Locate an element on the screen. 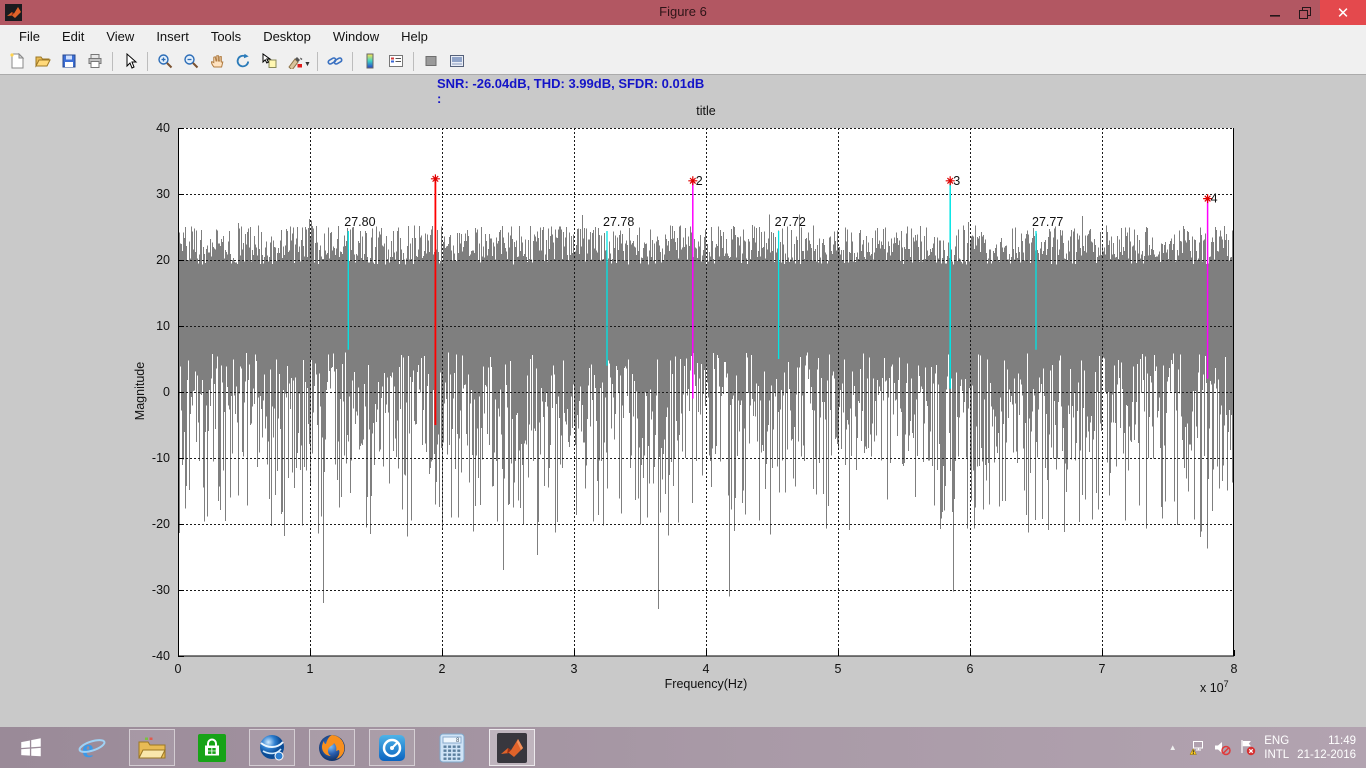  pointer-icon is located at coordinates (132, 61).